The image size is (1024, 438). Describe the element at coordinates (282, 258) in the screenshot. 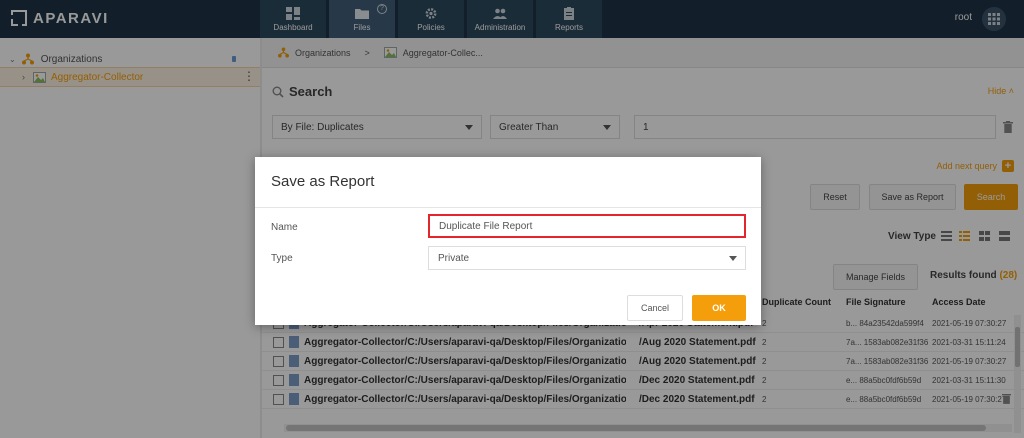

I see `type-label: Type` at that location.